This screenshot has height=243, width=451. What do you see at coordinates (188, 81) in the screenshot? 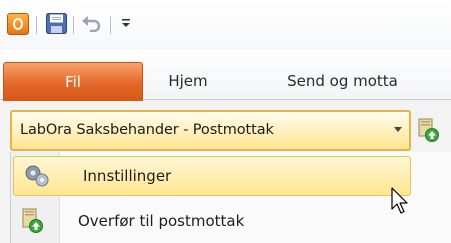
I see `tab-home: Hjem` at bounding box center [188, 81].